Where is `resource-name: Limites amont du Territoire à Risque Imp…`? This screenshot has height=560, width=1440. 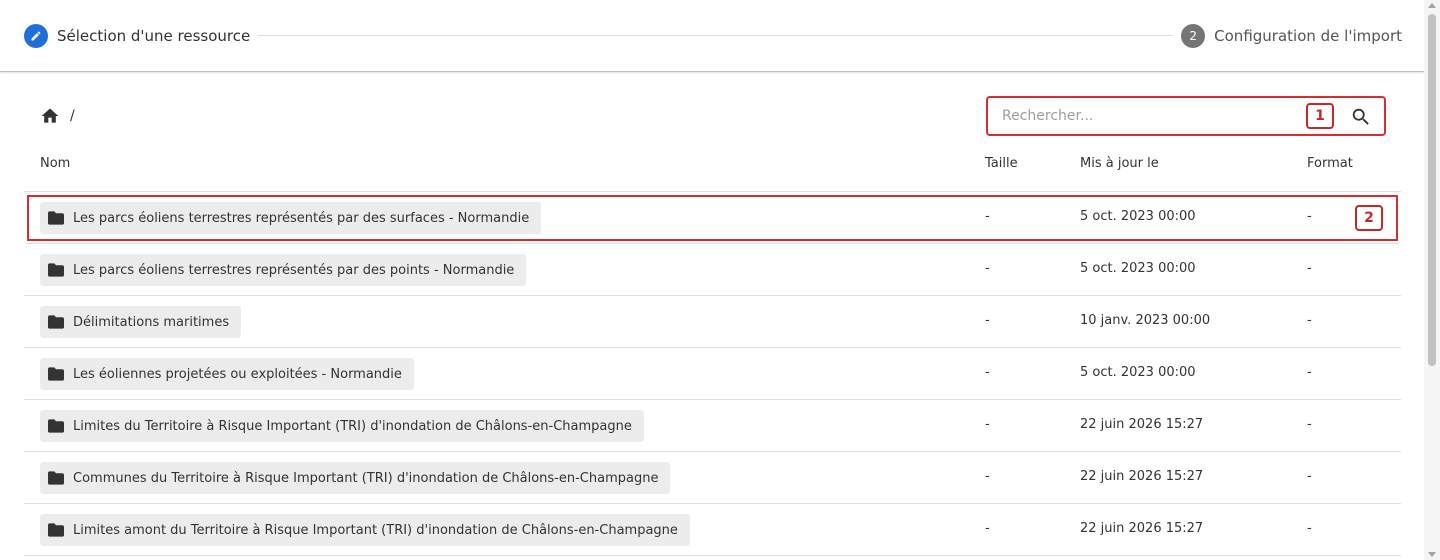
resource-name: Limites amont du Territoire à Risque Imp… is located at coordinates (375, 530).